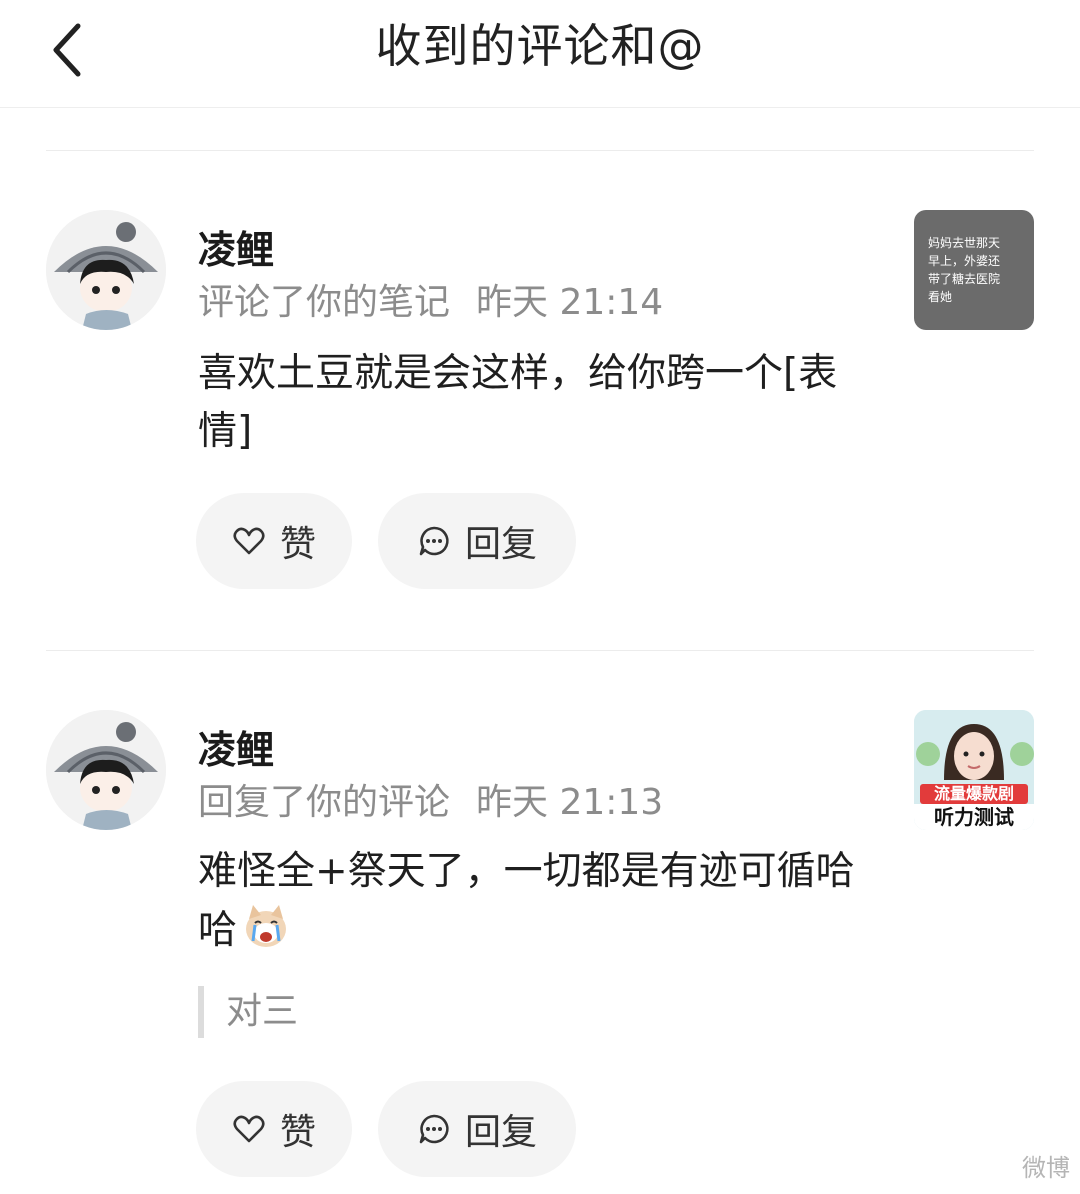 Image resolution: width=1080 pixels, height=1194 pixels. Describe the element at coordinates (964, 243) in the screenshot. I see `thumbnail-text-line: 妈妈去世那天` at that location.